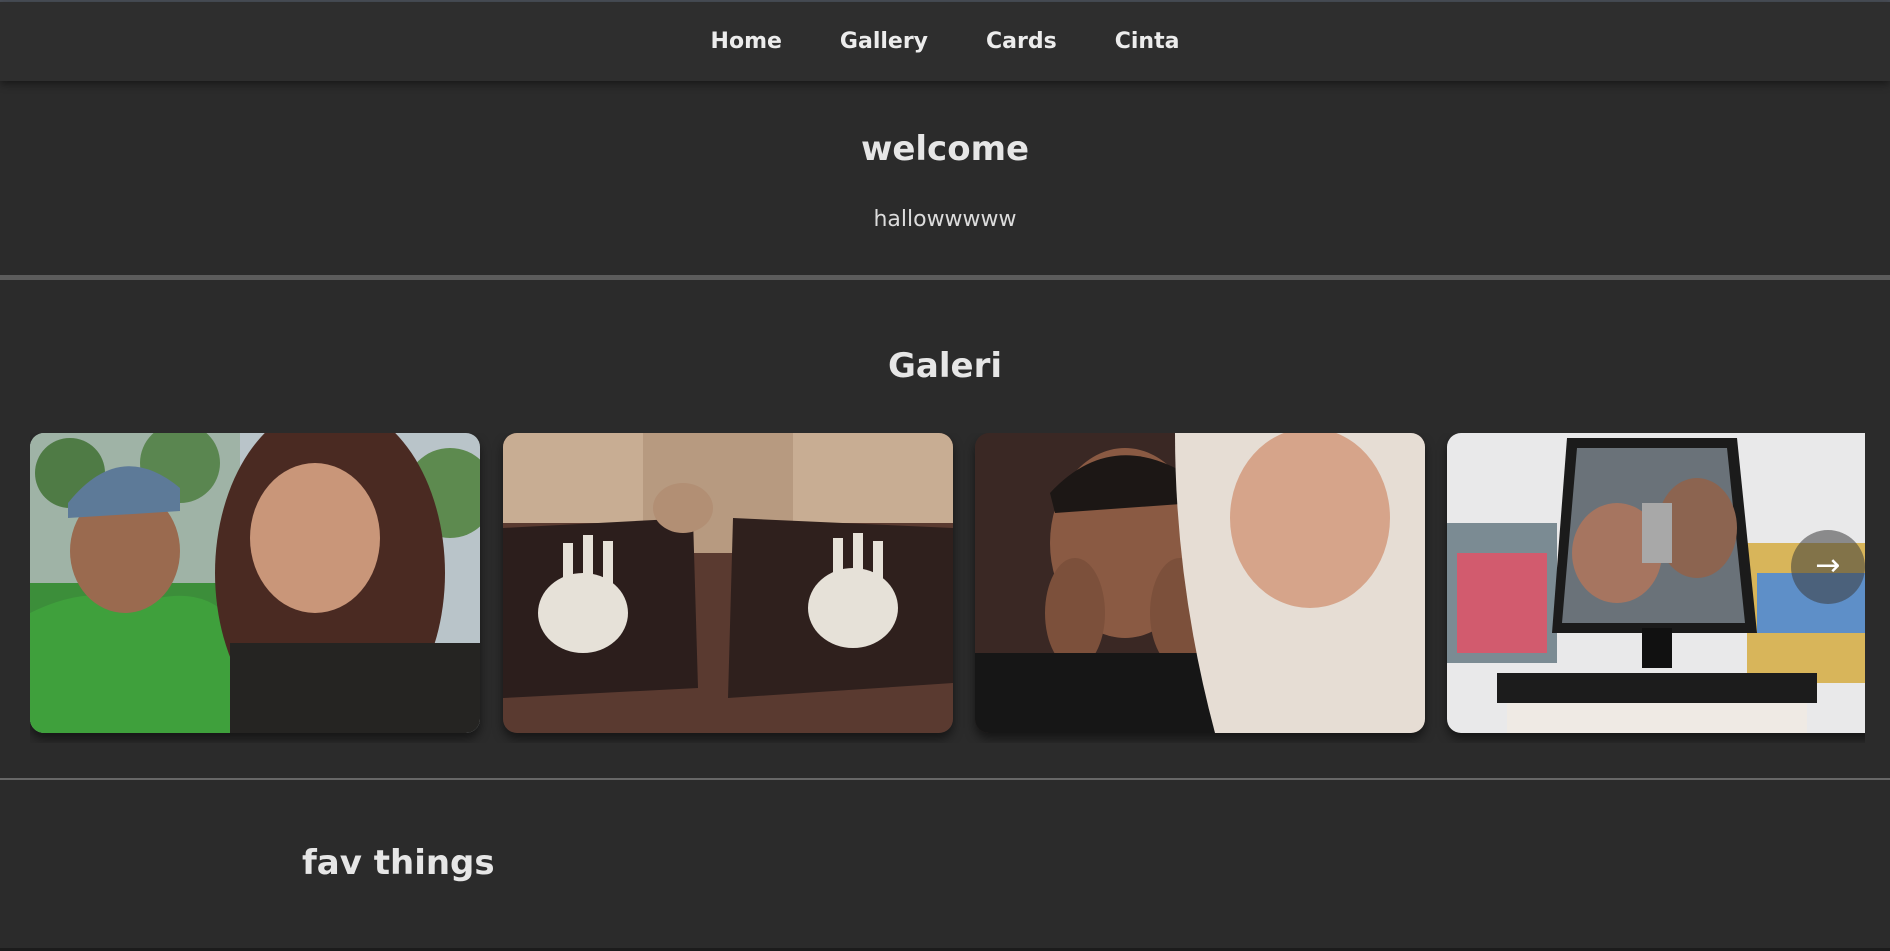  I want to click on welcome-title: welcome, so click(945, 149).